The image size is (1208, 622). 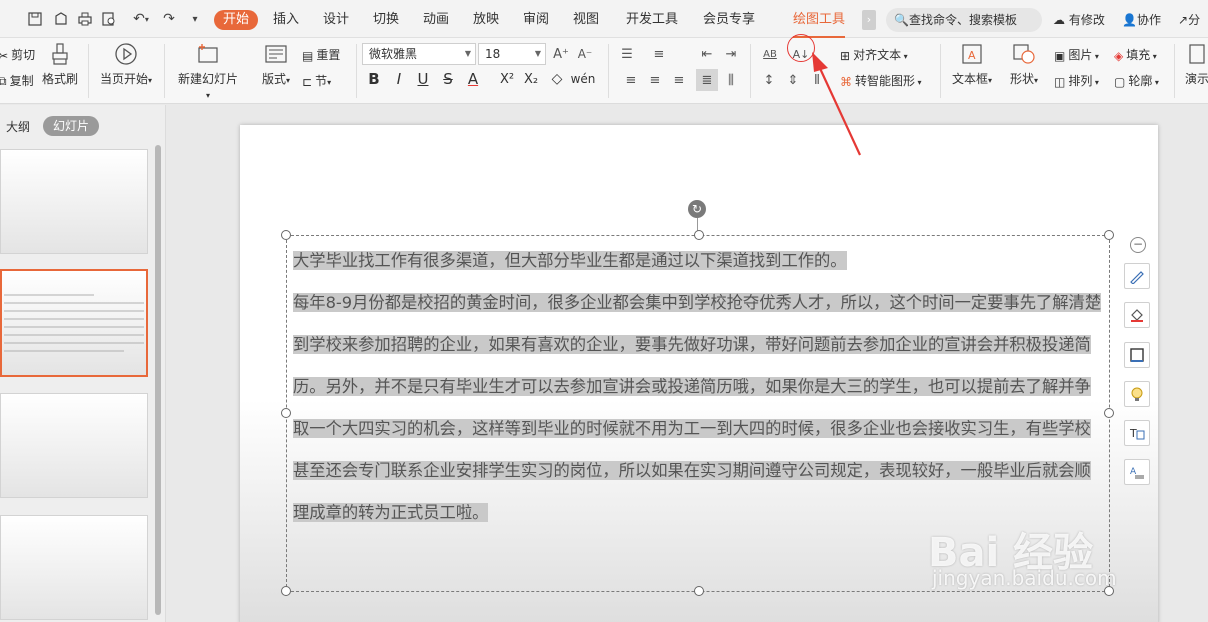 What do you see at coordinates (399, 79) in the screenshot?
I see `italic-icon: I` at bounding box center [399, 79].